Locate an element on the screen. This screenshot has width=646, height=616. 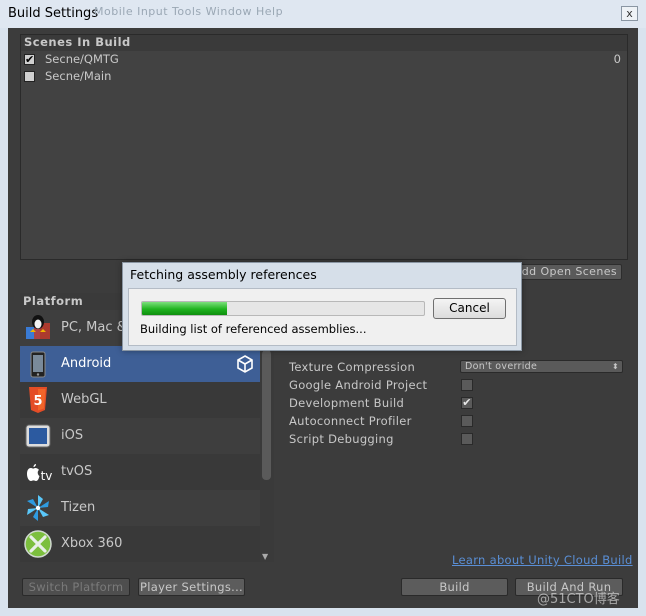
scene-index: 0 is located at coordinates (617, 59).